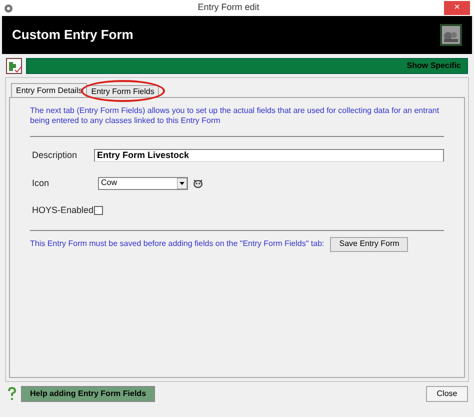 The width and height of the screenshot is (474, 417). Describe the element at coordinates (123, 91) in the screenshot. I see `tab: Entry Form Fields` at that location.